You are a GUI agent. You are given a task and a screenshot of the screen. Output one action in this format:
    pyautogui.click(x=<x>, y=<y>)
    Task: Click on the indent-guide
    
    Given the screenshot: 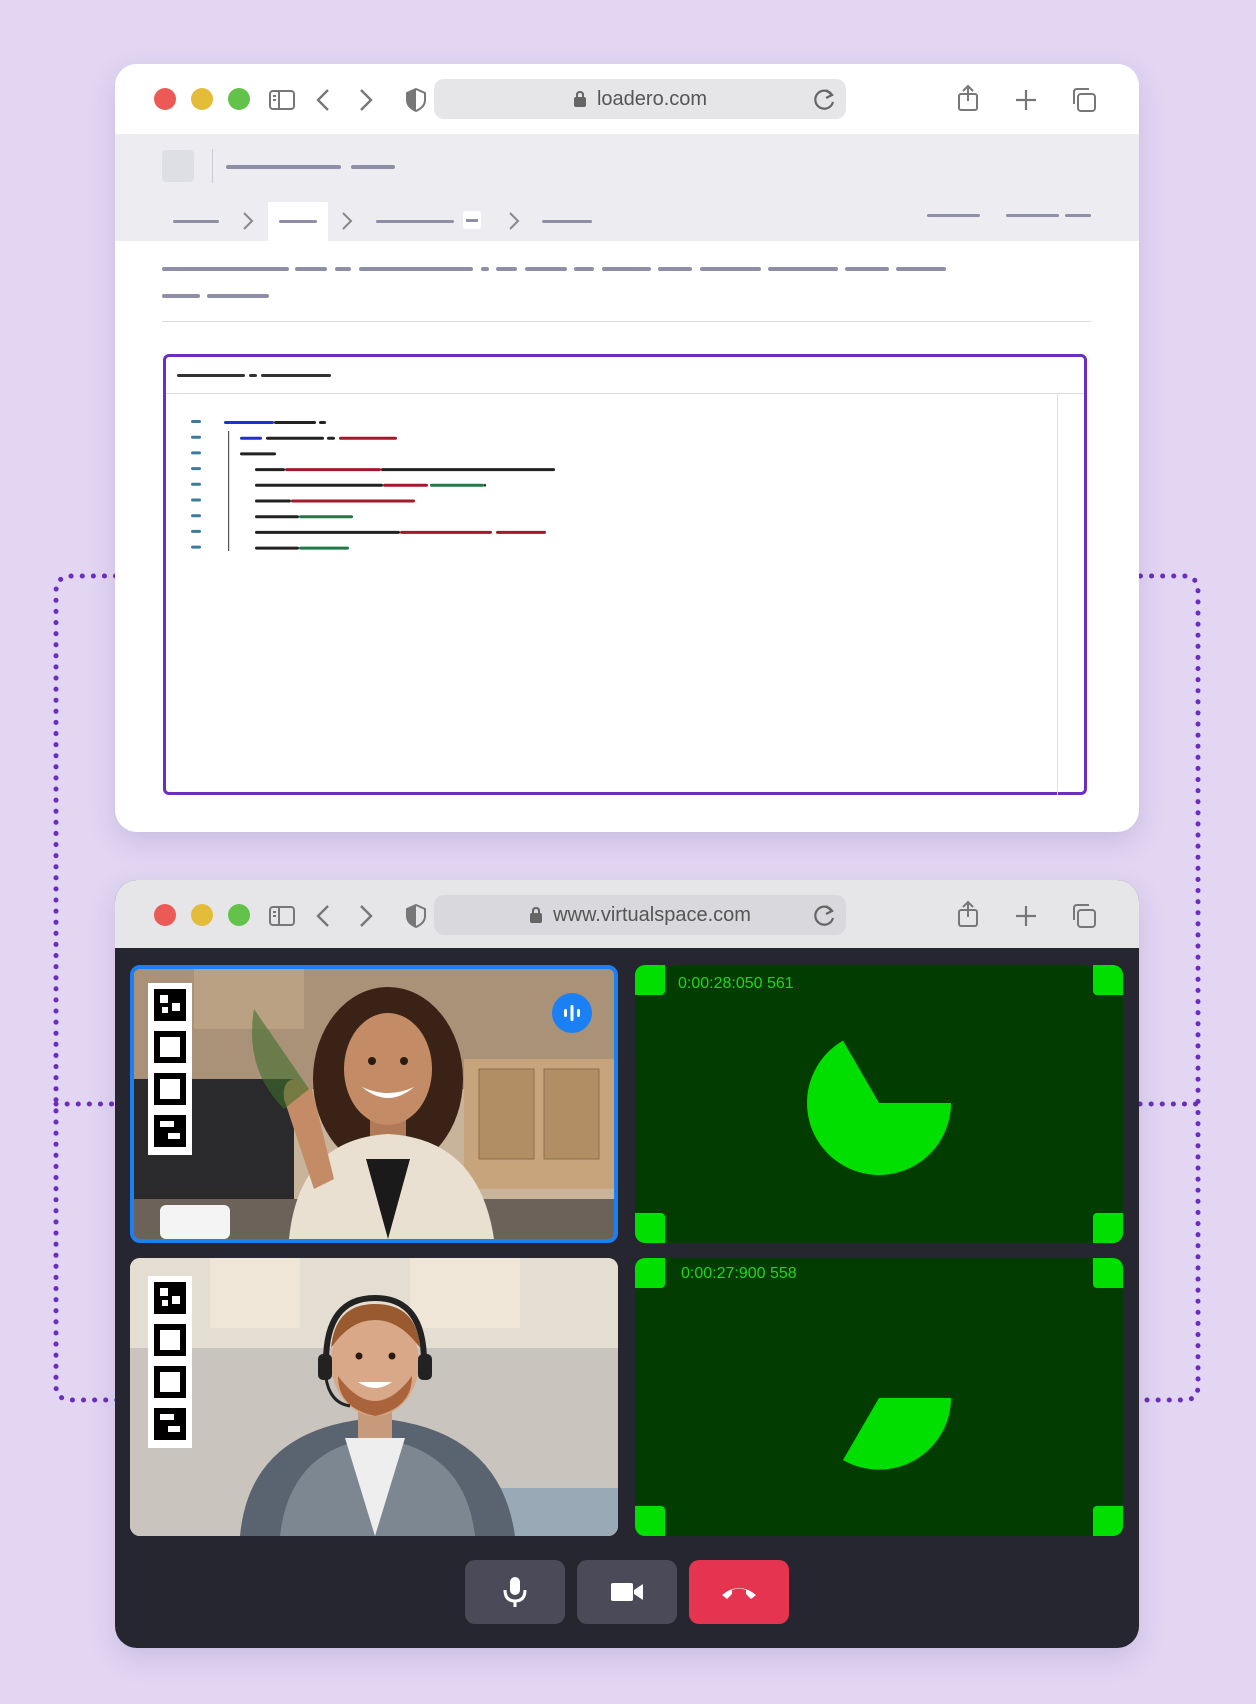 What is the action you would take?
    pyautogui.click(x=229, y=491)
    